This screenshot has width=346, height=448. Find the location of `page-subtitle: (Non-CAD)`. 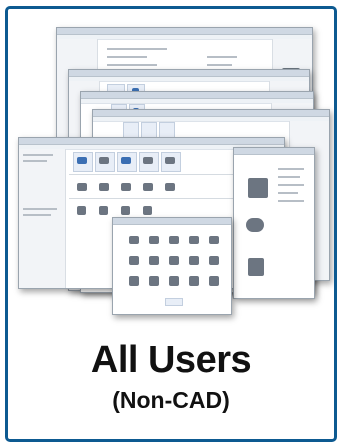

page-subtitle: (Non-CAD) is located at coordinates (171, 400).